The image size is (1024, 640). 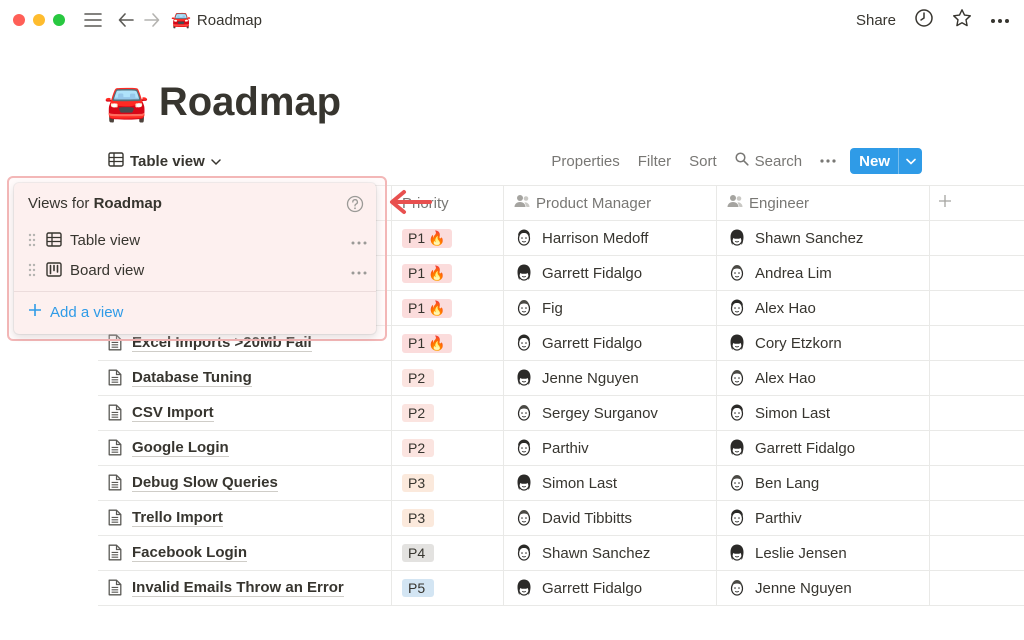 What do you see at coordinates (924, 20) in the screenshot?
I see `clock-history-icon` at bounding box center [924, 20].